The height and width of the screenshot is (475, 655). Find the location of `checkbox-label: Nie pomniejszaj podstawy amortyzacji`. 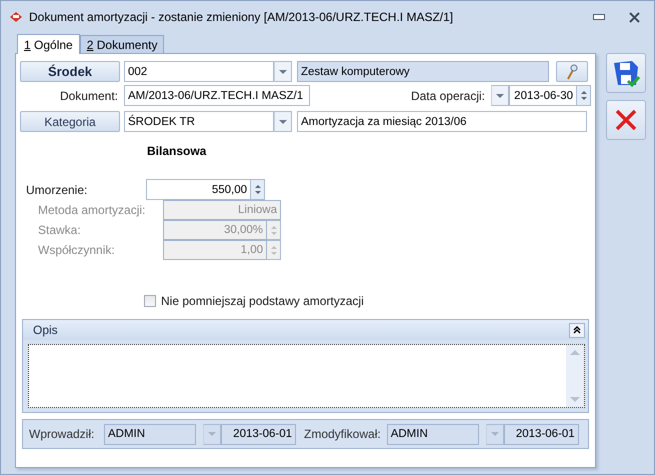

checkbox-label: Nie pomniejszaj podstawy amortyzacji is located at coordinates (262, 301).